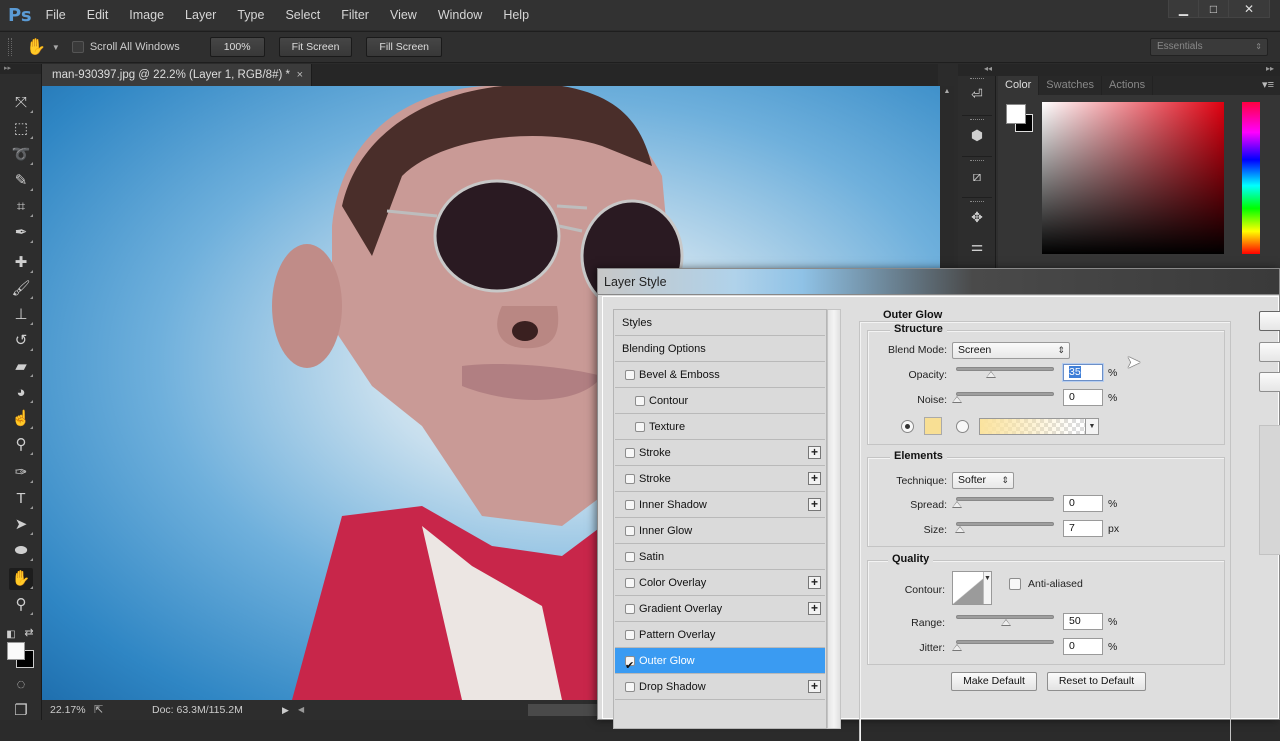  Describe the element at coordinates (1184, 8) in the screenshot. I see `minimize-icon: ▁` at that location.